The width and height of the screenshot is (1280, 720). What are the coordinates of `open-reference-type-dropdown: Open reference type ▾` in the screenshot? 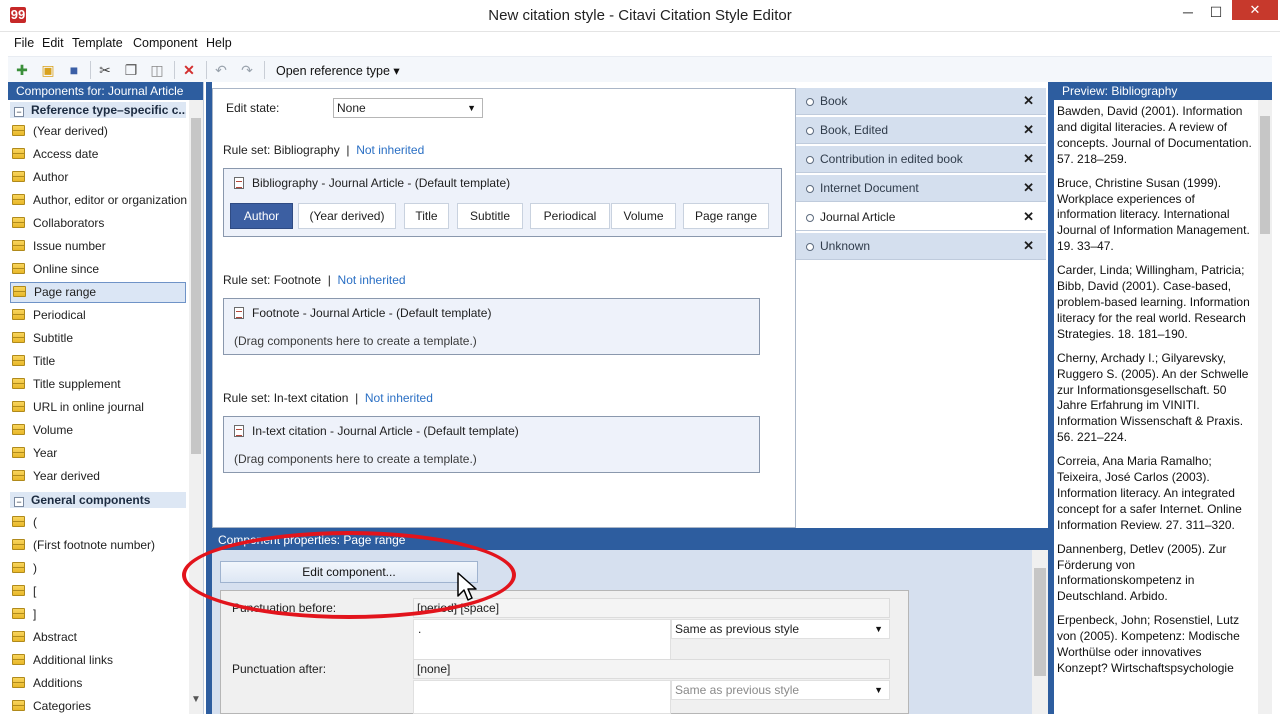 It's located at (338, 70).